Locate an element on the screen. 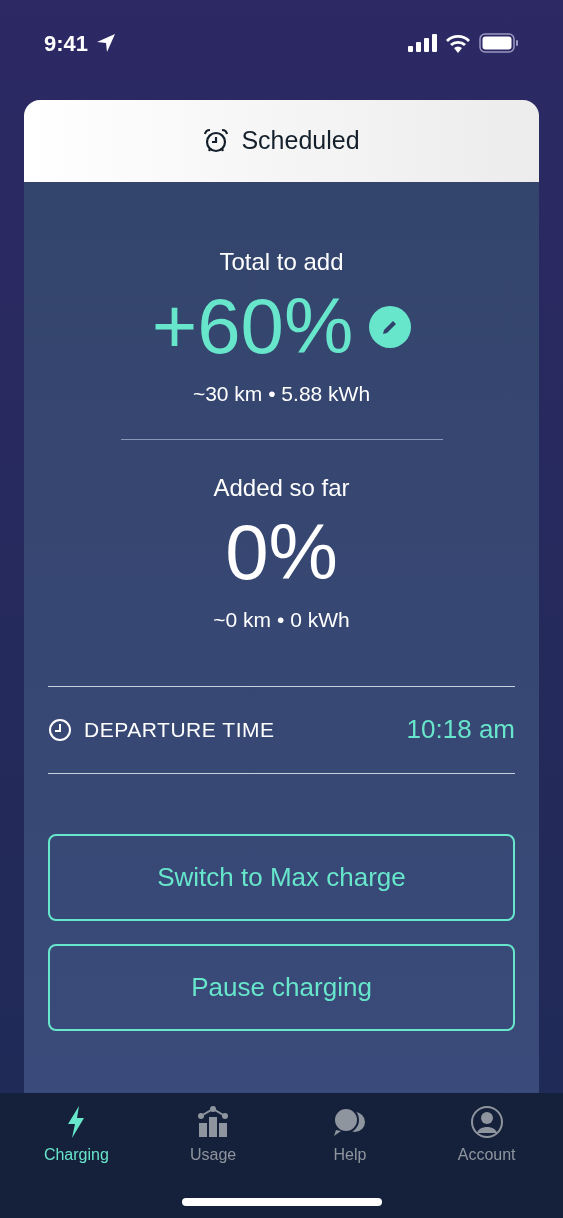 This screenshot has height=1218, width=563. alarm-clock-icon is located at coordinates (216, 141).